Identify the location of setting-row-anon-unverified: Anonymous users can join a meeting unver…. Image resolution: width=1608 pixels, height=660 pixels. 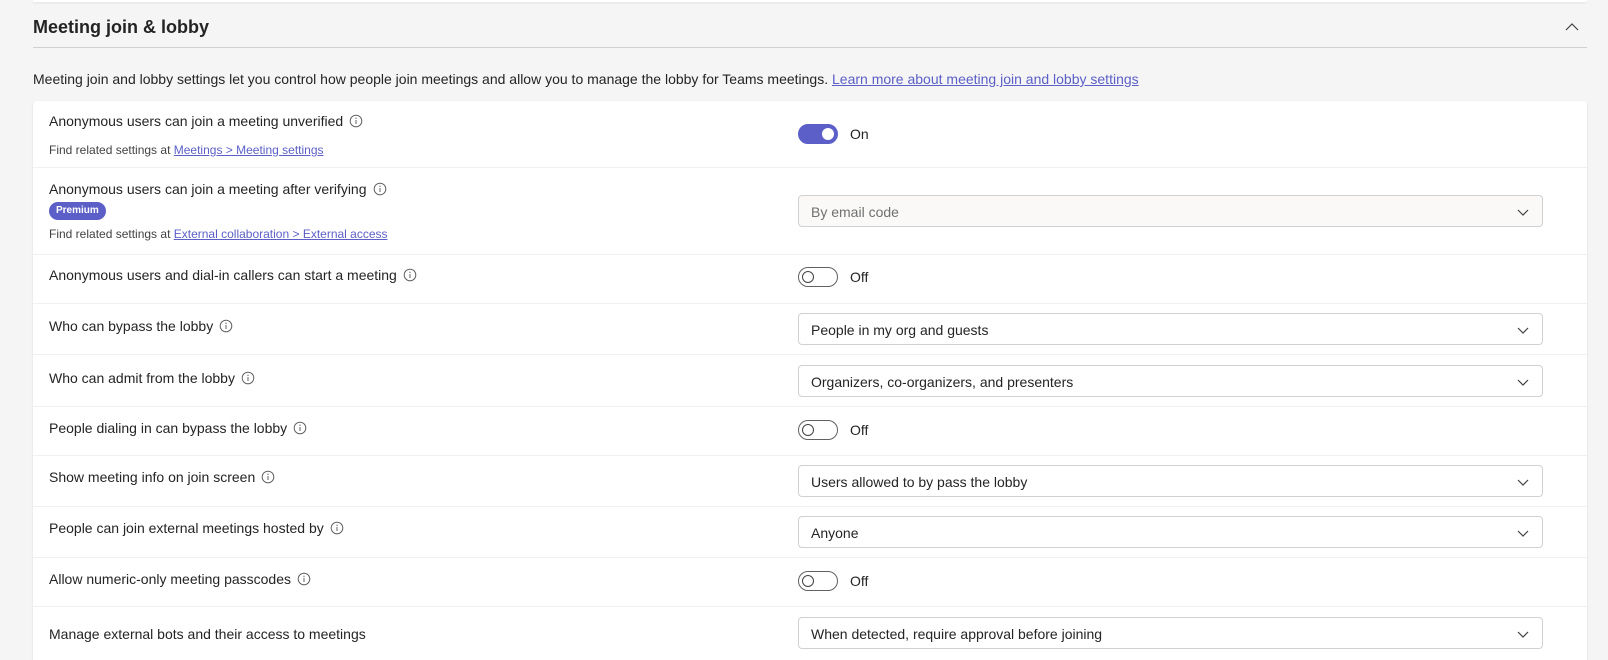
(810, 134).